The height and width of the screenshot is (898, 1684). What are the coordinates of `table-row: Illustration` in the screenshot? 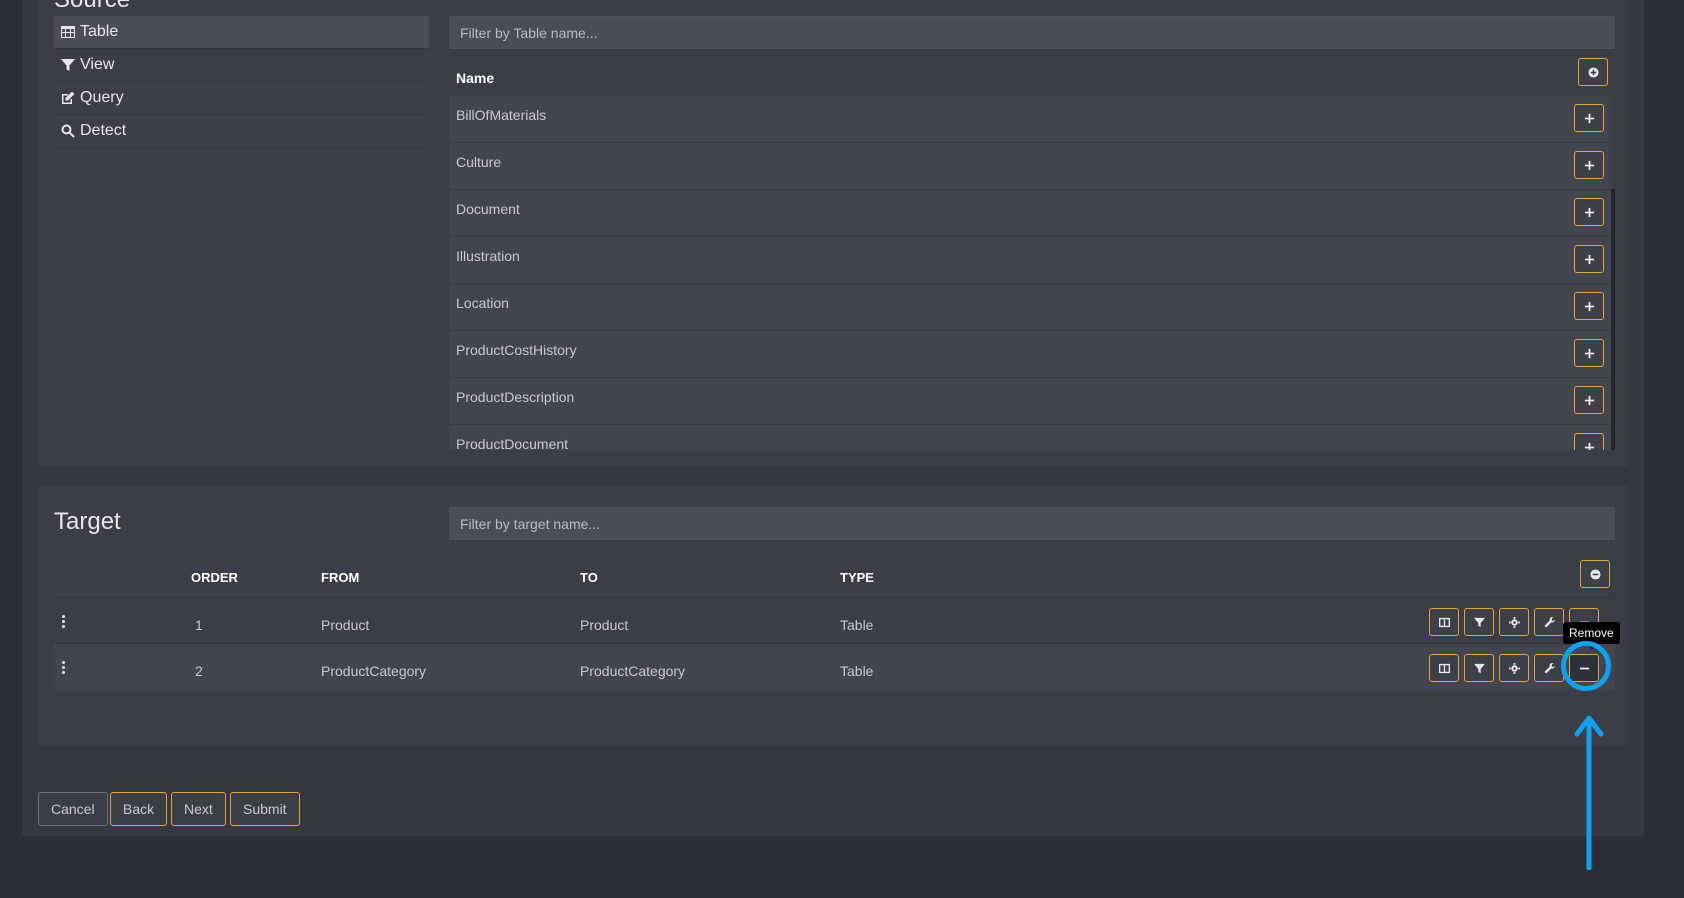 It's located at (1030, 260).